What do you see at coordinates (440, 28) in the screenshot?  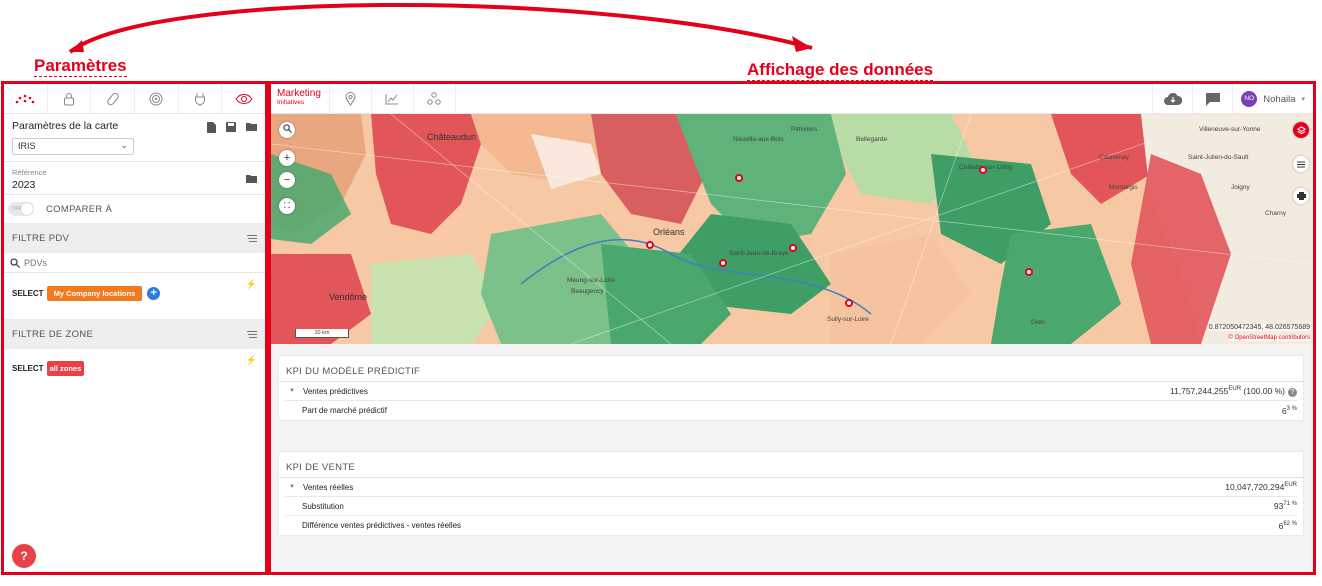 I see `annotation-arrow` at bounding box center [440, 28].